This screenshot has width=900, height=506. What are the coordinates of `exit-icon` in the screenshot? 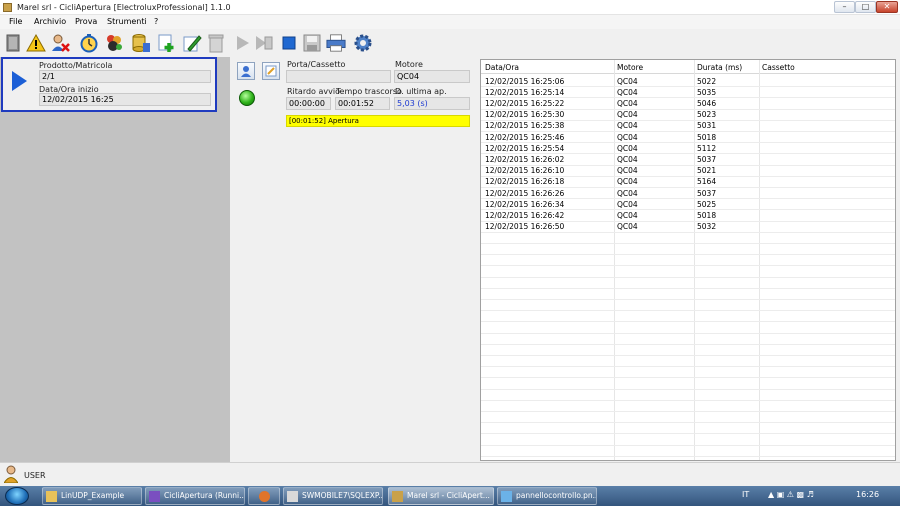 It's located at (13, 43).